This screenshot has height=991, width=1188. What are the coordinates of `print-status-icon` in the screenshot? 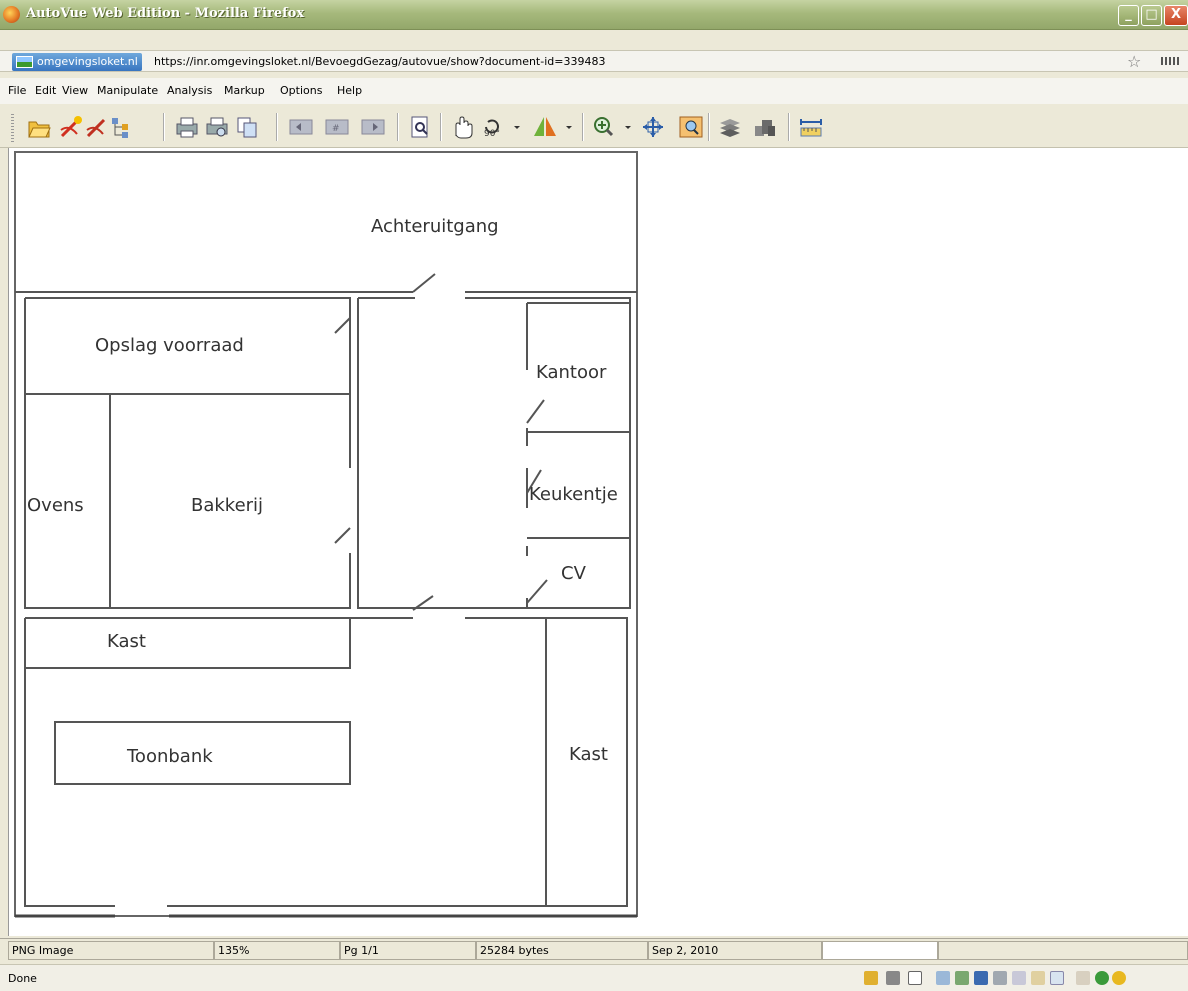 It's located at (1000, 978).